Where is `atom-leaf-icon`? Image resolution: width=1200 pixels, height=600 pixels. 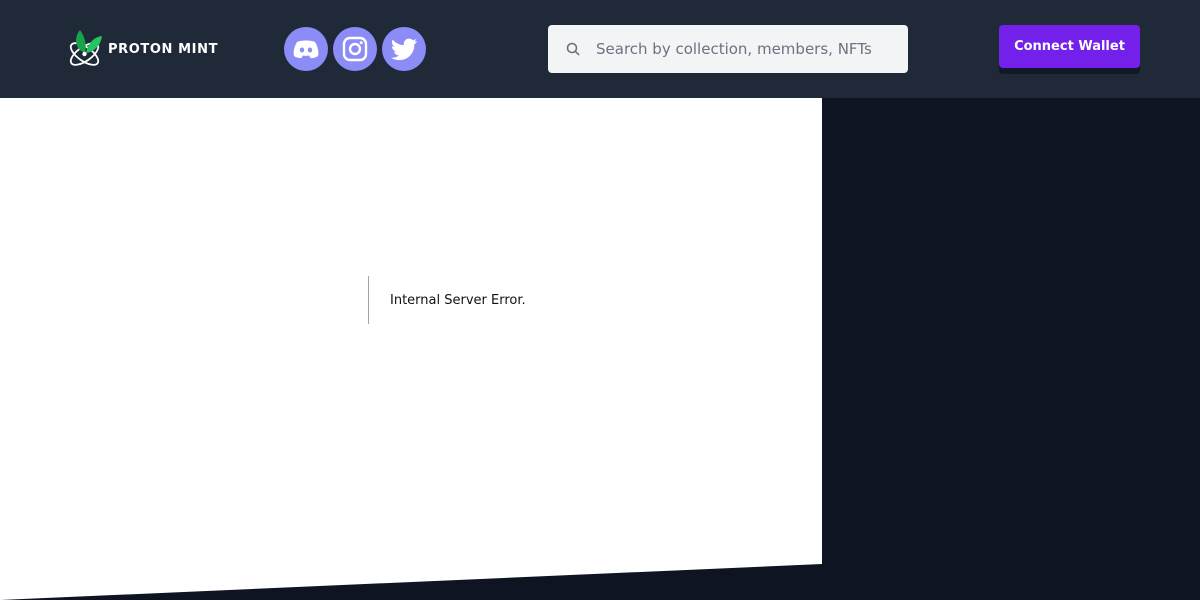 atom-leaf-icon is located at coordinates (85, 48).